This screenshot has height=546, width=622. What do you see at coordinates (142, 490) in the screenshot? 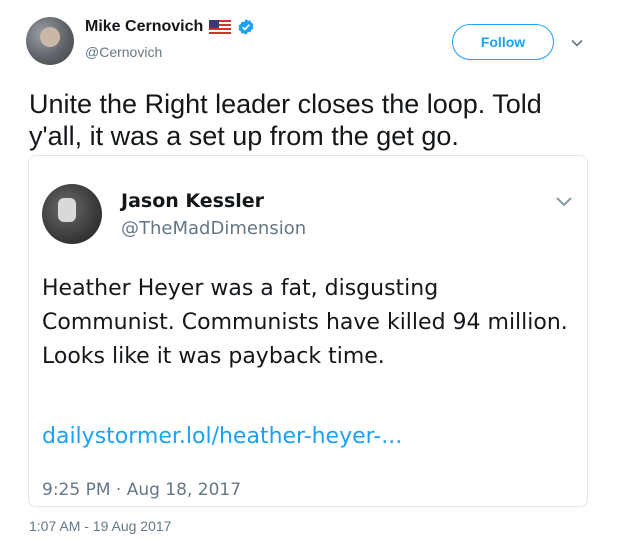
I see `embedded-timestamp: 9:25 PM · Aug 18, 2017` at bounding box center [142, 490].